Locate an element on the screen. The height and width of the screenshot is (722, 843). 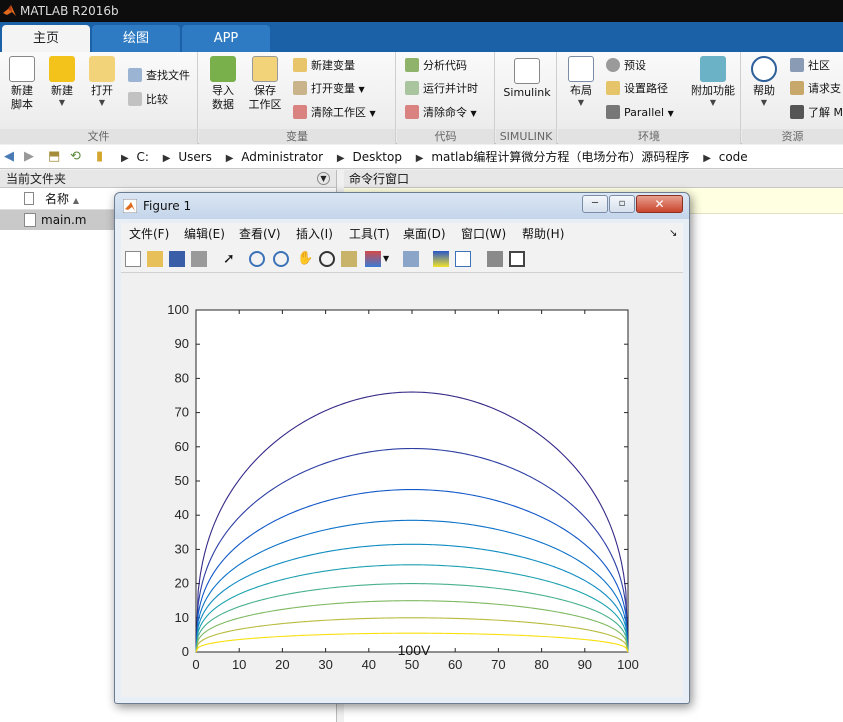
breadcrumb-item: C: is located at coordinates (143, 157).